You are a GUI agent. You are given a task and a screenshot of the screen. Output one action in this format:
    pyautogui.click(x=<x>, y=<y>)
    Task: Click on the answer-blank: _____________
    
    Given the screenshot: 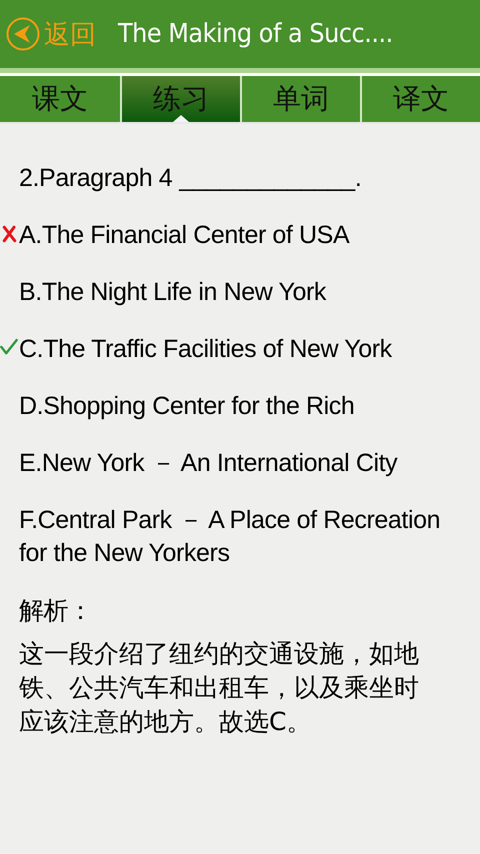 What is the action you would take?
    pyautogui.click(x=267, y=178)
    